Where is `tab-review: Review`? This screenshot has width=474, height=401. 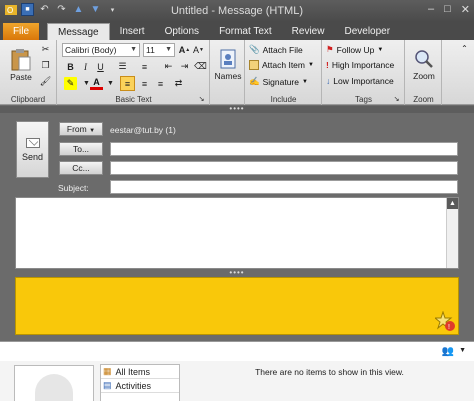 tab-review: Review is located at coordinates (308, 31).